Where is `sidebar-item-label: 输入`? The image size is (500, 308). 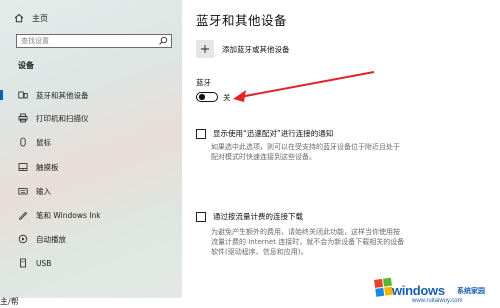
sidebar-item-label: 输入 is located at coordinates (43, 191).